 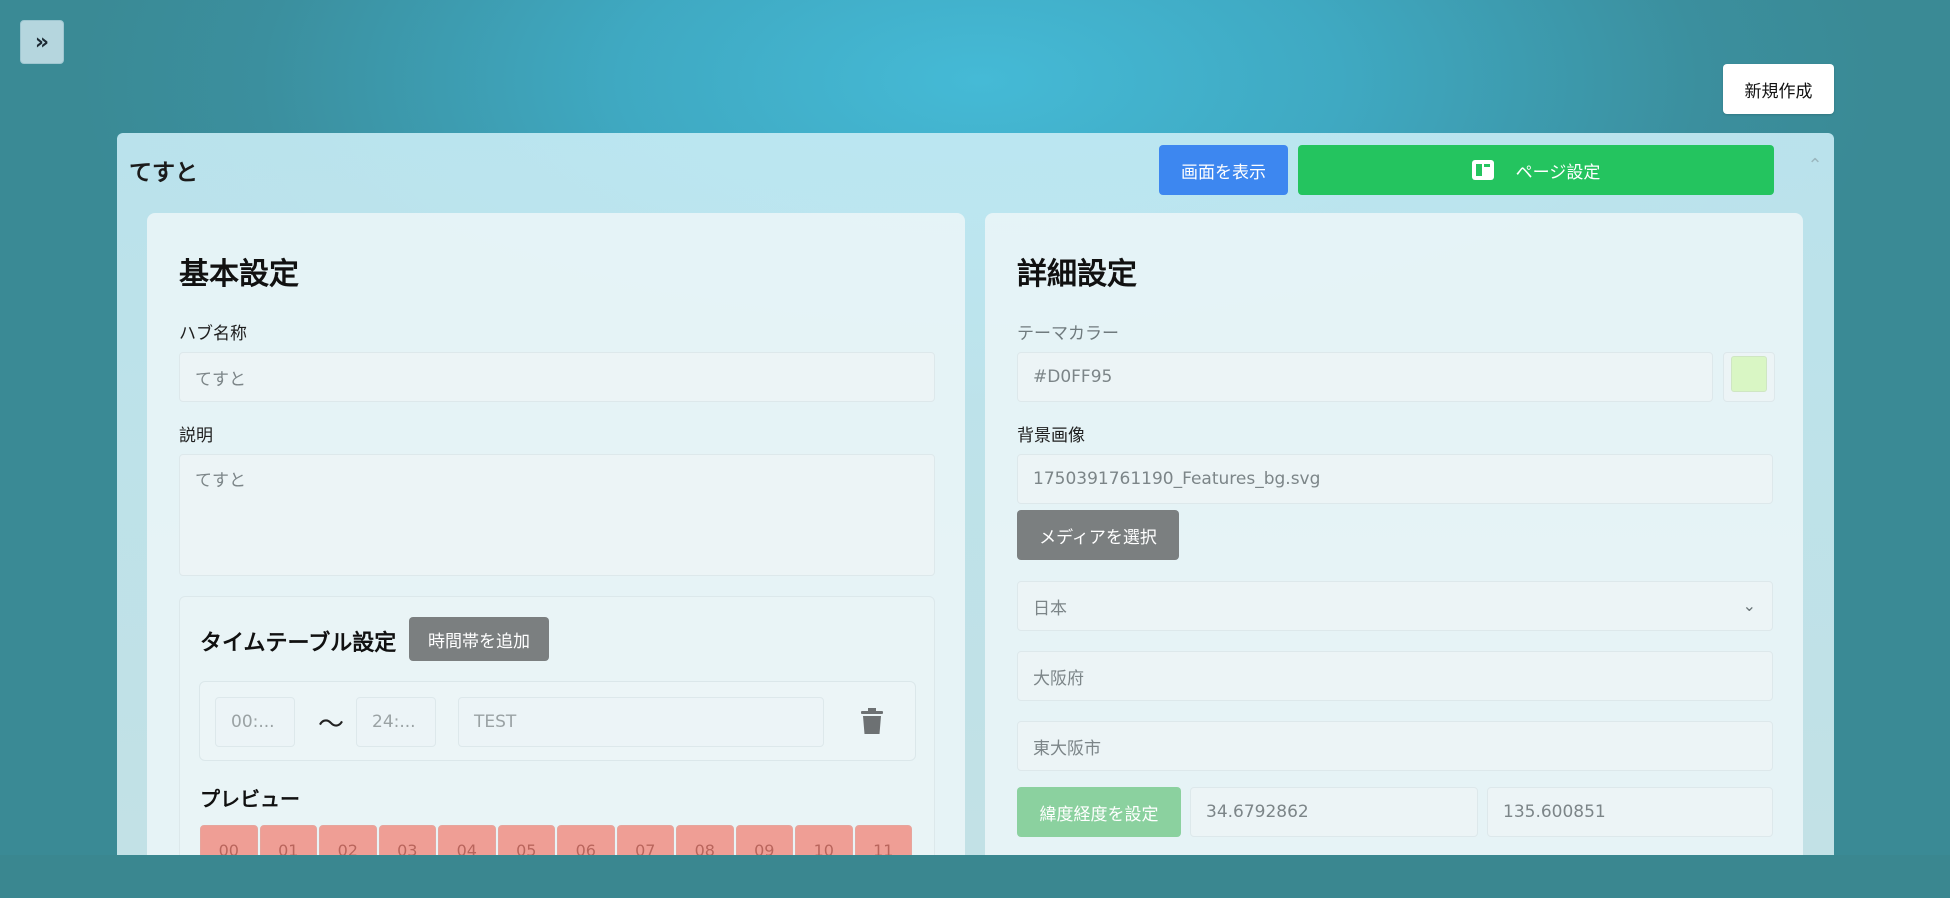 What do you see at coordinates (1395, 479) in the screenshot?
I see `background-image-input: 1750391761190_Features_bg.svg` at bounding box center [1395, 479].